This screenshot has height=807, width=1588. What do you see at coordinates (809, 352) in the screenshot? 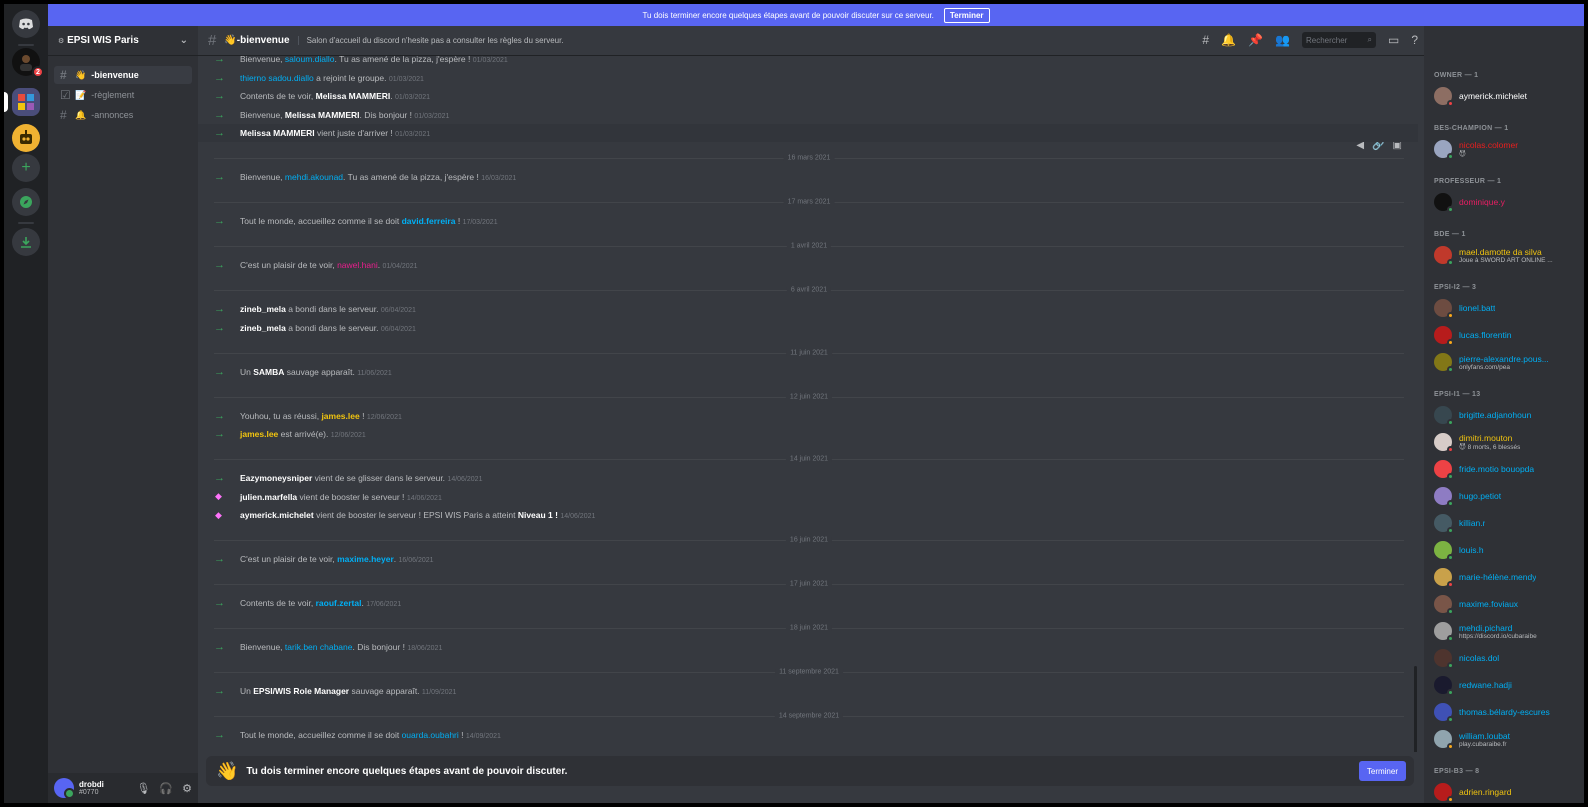
I see `date-divider: 11 juin 2021` at bounding box center [809, 352].